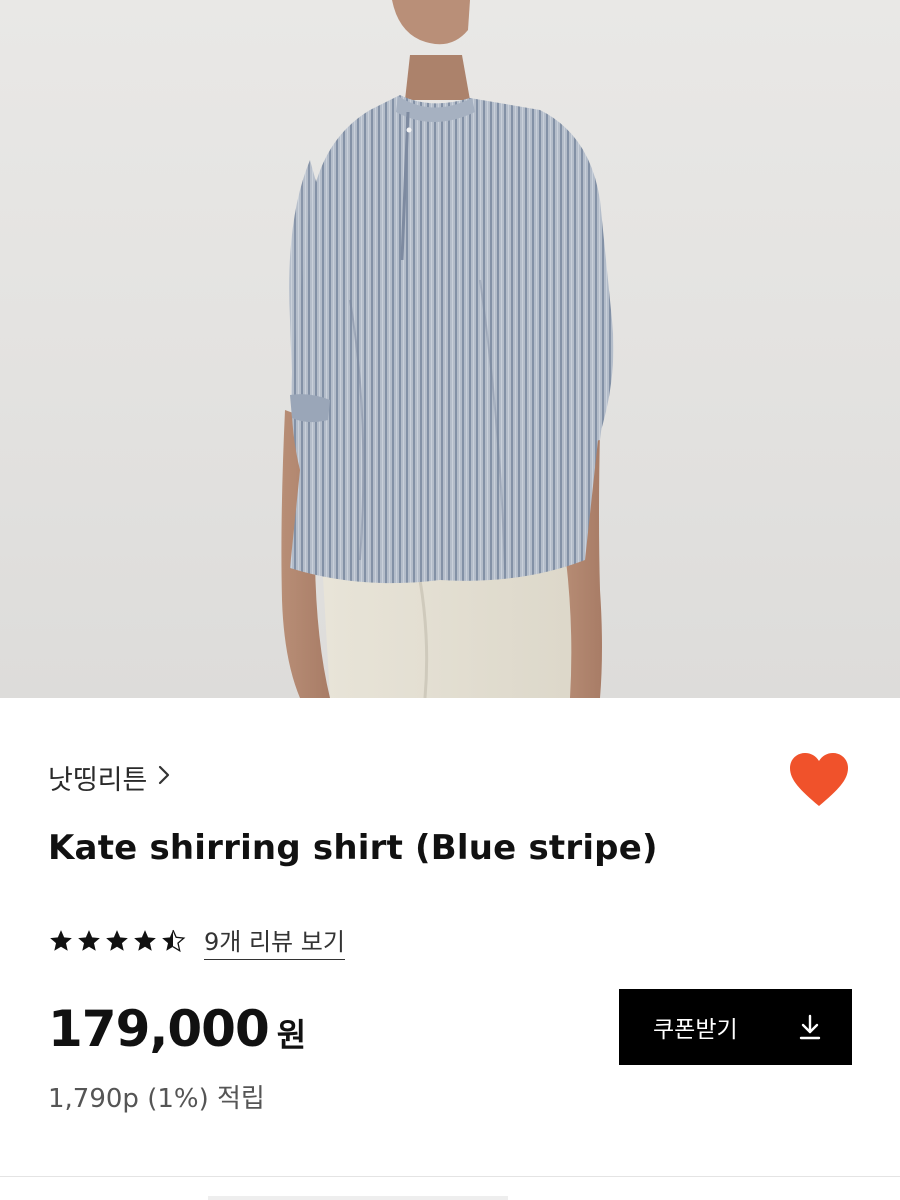  What do you see at coordinates (156, 1099) in the screenshot?
I see `reward-points: 1,790p (1%) 적립` at bounding box center [156, 1099].